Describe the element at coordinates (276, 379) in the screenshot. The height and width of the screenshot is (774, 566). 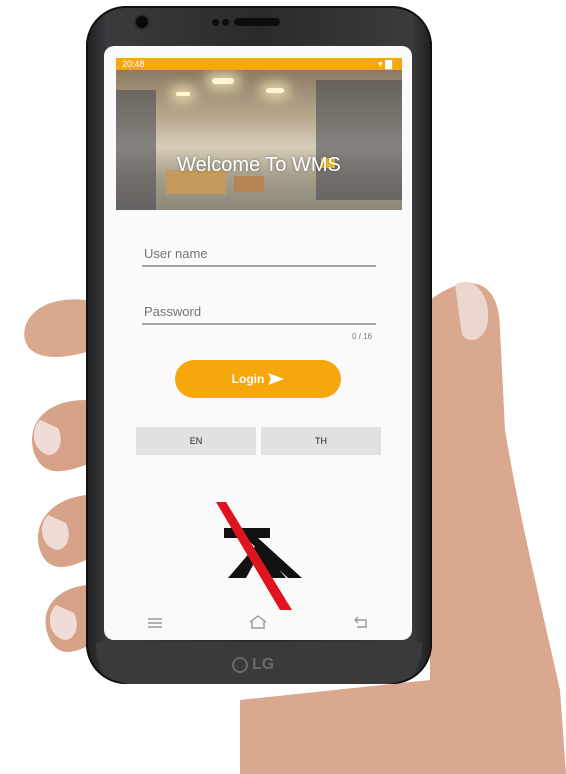
I see `paper-plane-icon` at that location.